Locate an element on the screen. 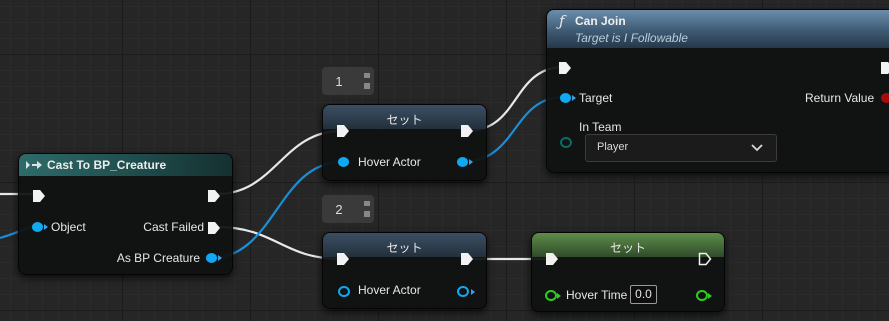 The image size is (889, 321). set1-hover-actor-out-pin is located at coordinates (462, 162).